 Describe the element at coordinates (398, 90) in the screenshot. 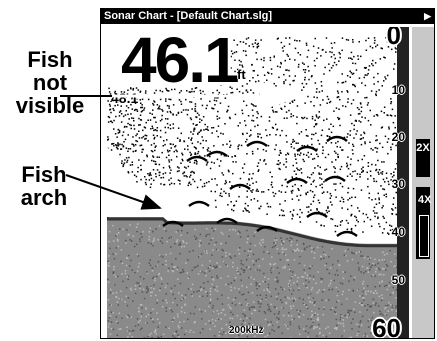

I see `depth-tick: 10` at that location.